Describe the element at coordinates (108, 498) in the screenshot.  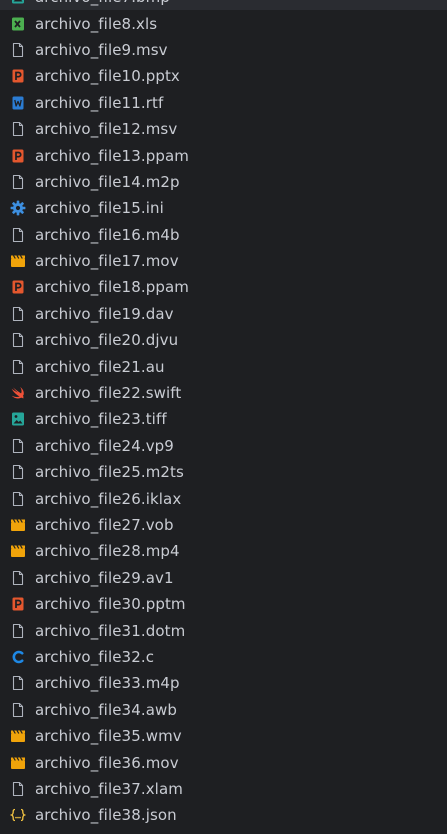
I see `file-name-label: archivo_file26.iklax` at that location.